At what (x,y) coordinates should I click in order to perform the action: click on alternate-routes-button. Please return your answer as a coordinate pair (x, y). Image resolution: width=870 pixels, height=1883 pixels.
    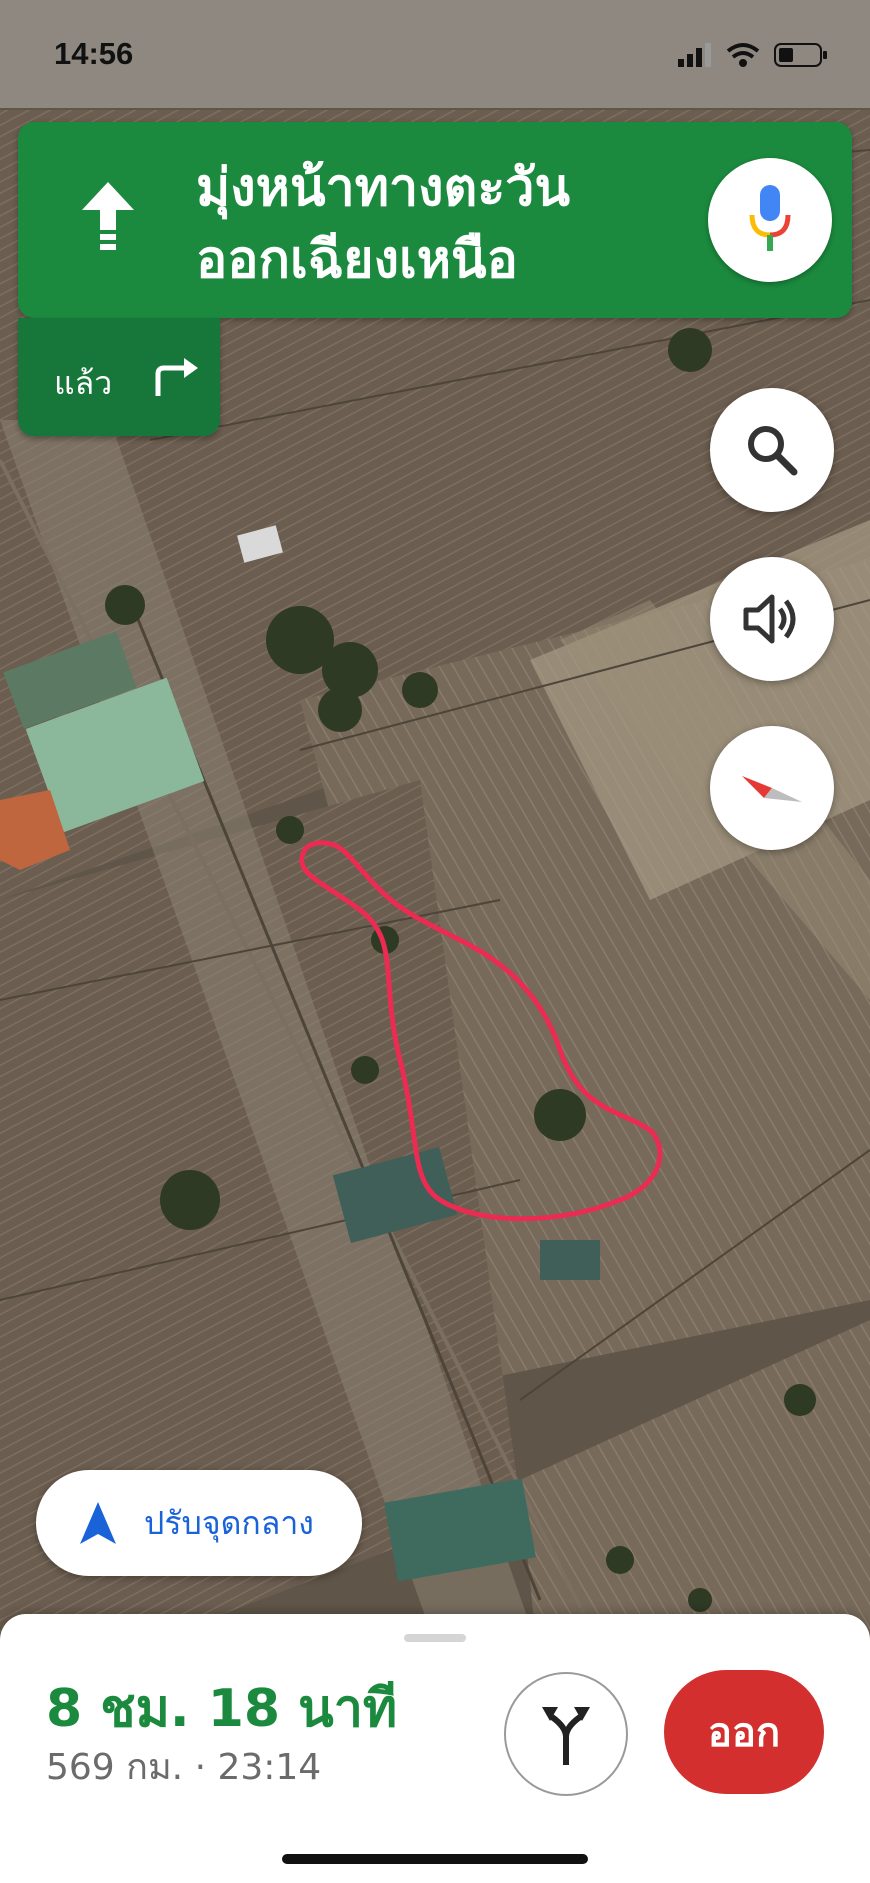
    Looking at the image, I should click on (566, 1734).